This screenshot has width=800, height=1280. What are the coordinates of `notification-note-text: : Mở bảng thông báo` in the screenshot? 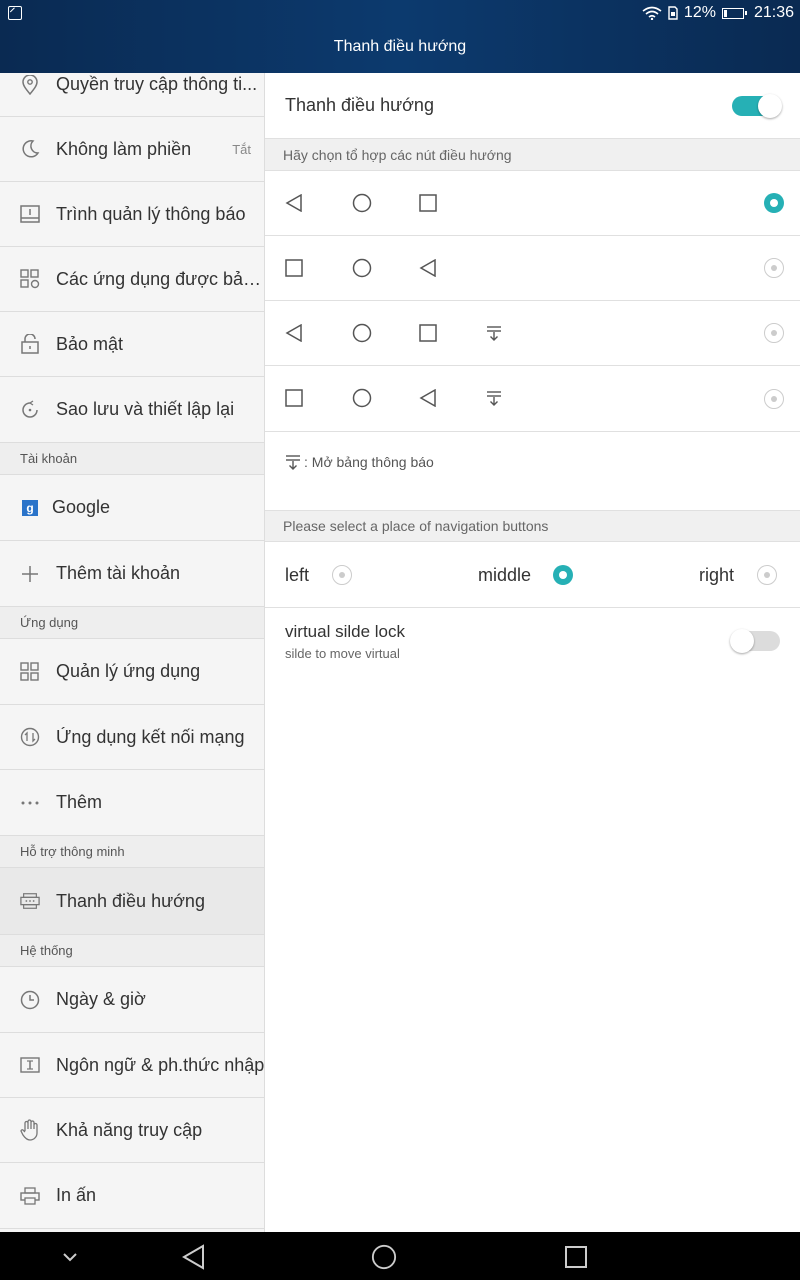 It's located at (369, 462).